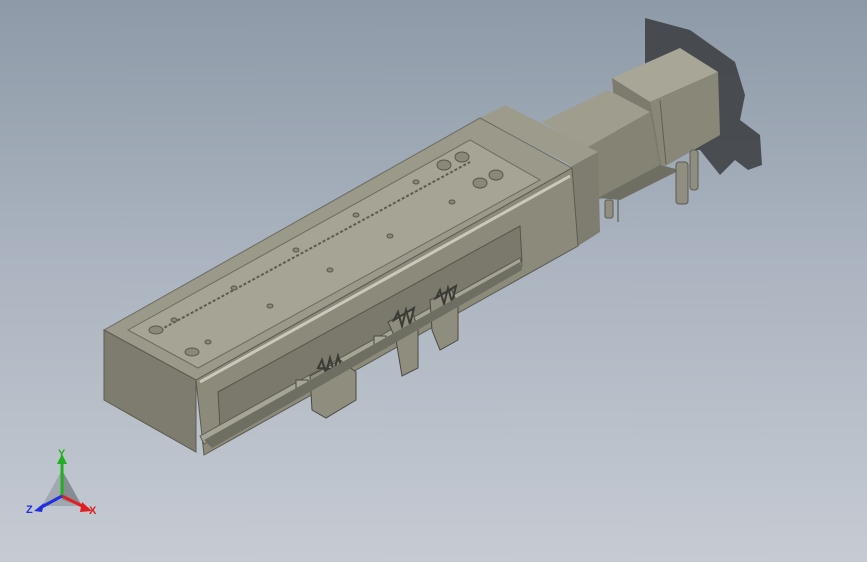 Image resolution: width=867 pixels, height=562 pixels. Describe the element at coordinates (39, 507) in the screenshot. I see `z-axis-arrow` at that location.